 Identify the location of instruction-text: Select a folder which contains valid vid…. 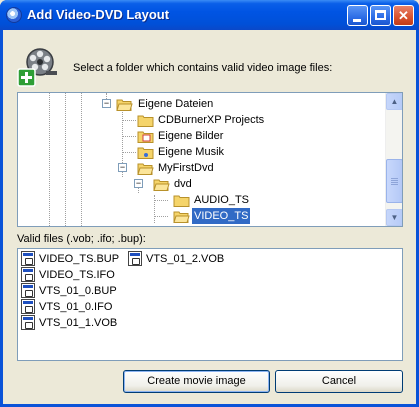
(203, 68).